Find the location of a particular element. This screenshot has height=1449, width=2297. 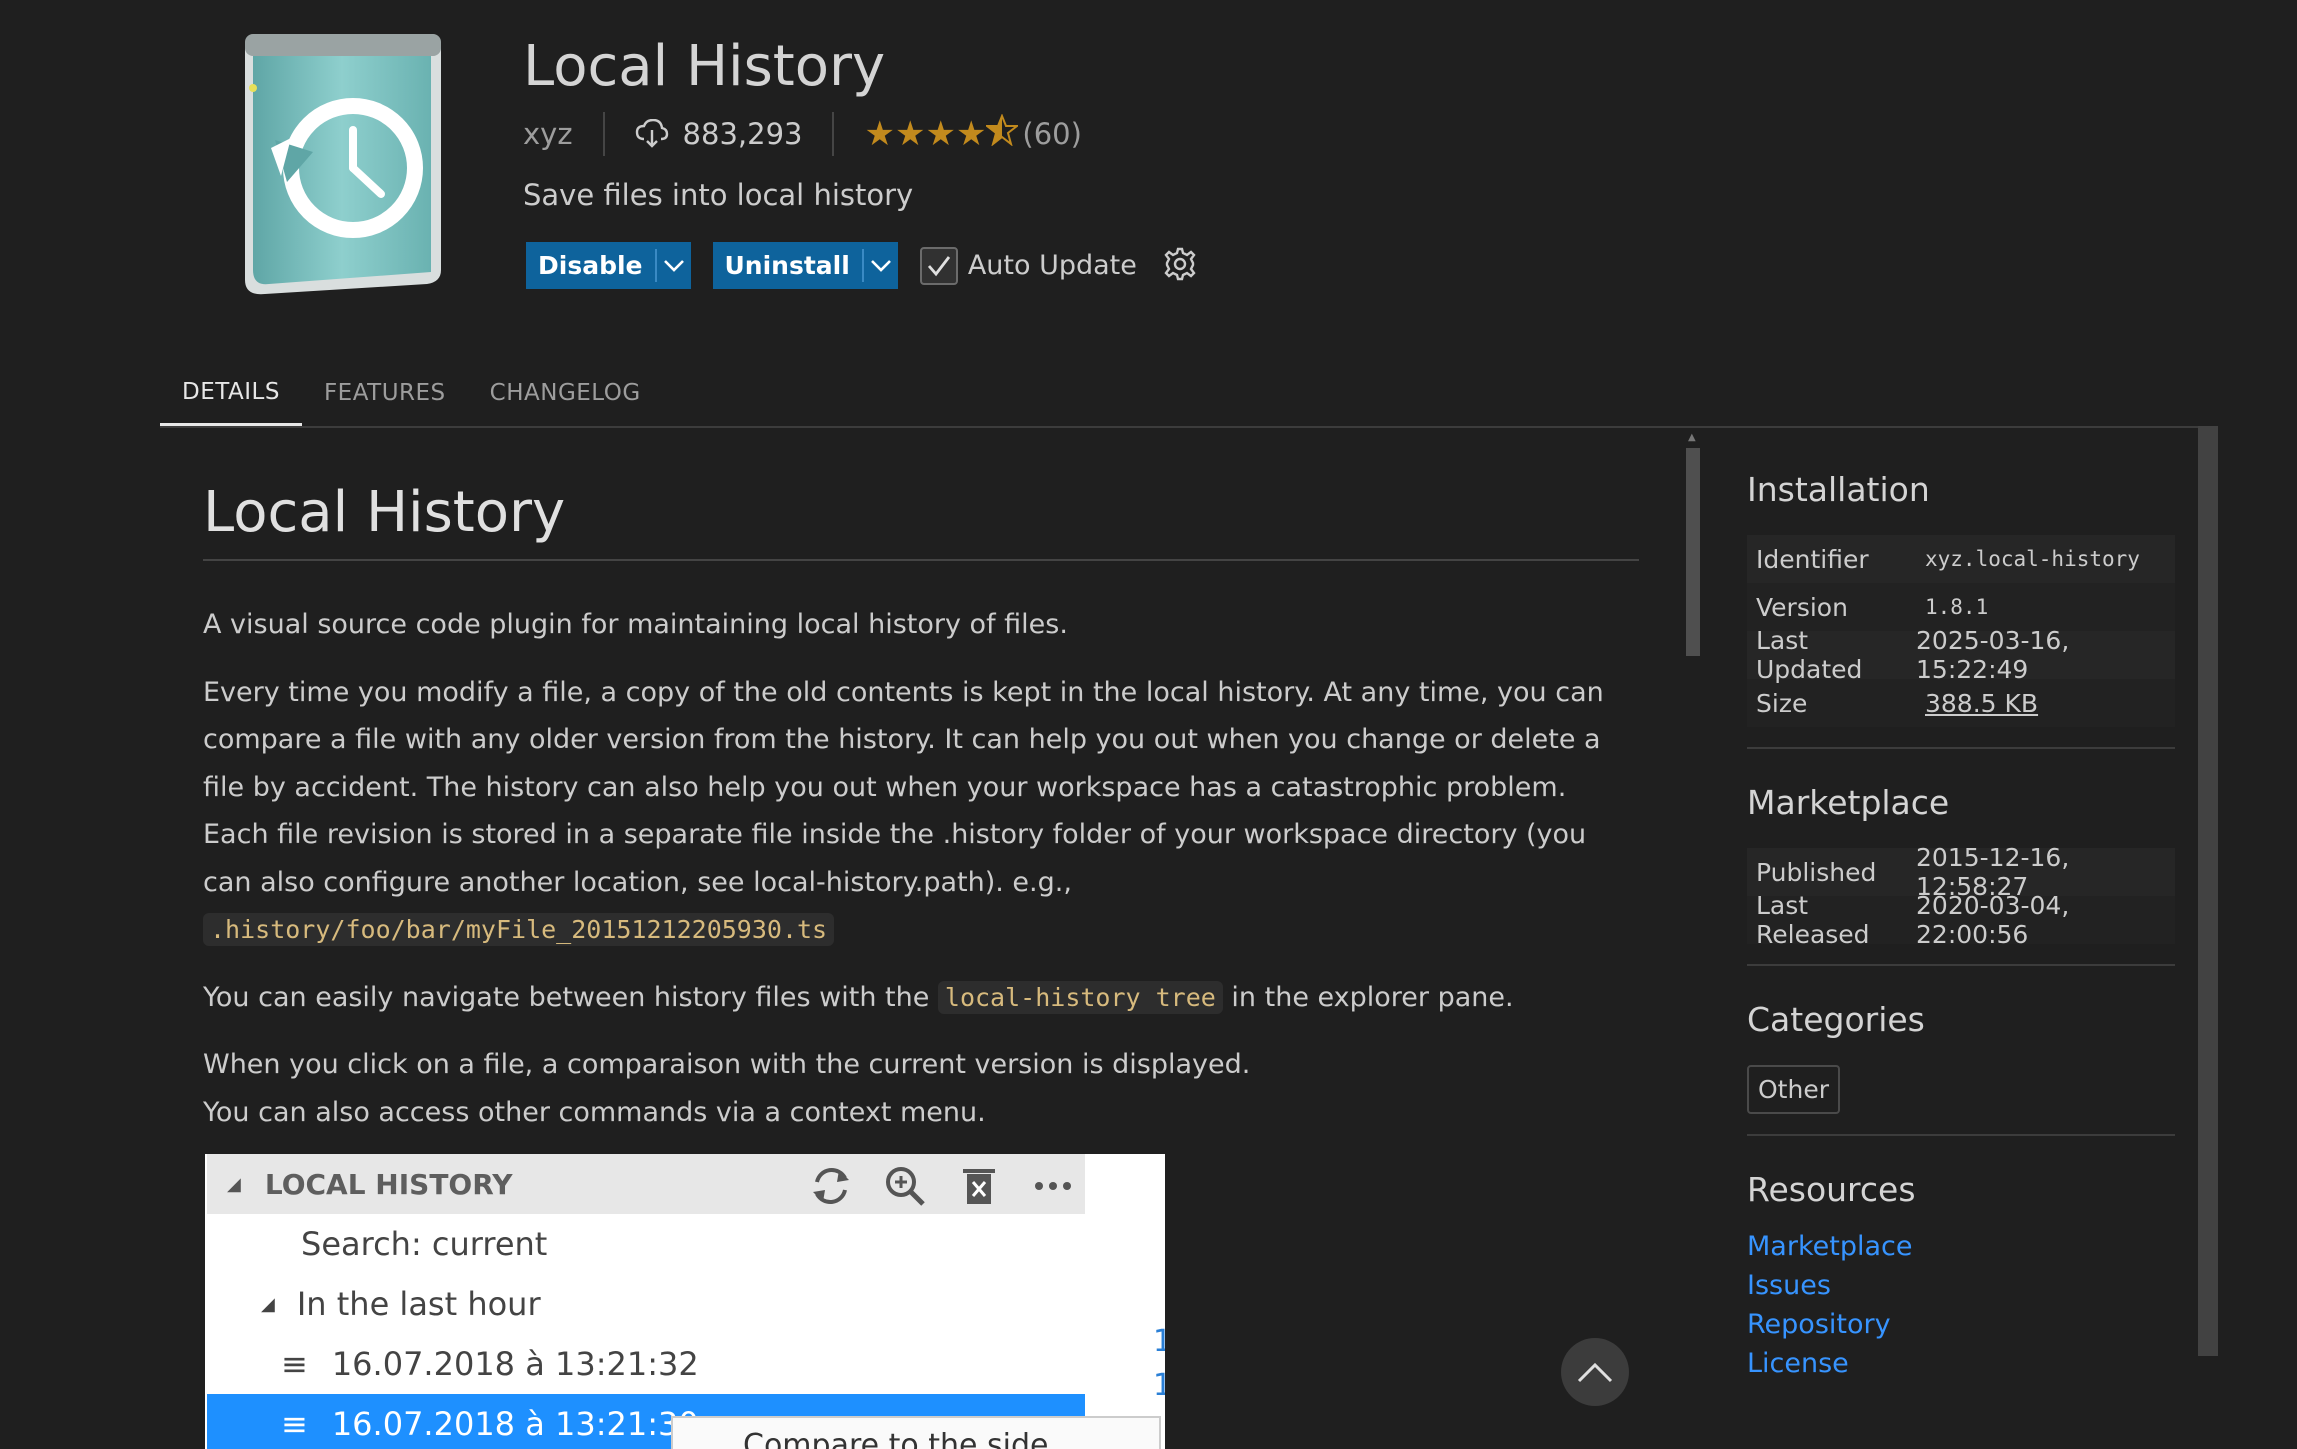

screenshot-panel-title: LOCAL HISTORY is located at coordinates (388, 1184).